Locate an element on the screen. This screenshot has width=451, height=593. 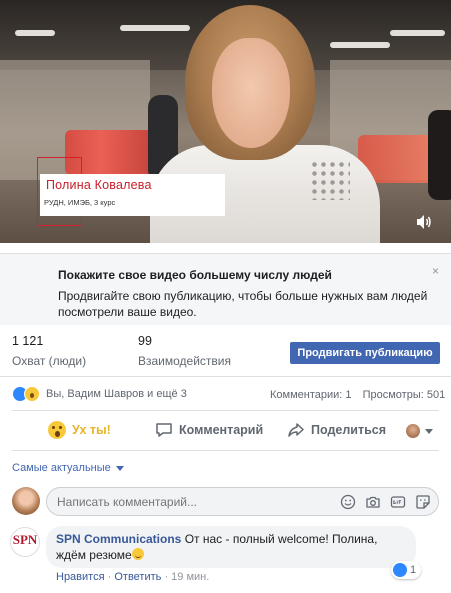
comment-sort-dropdown: Самые актуальные is located at coordinates (68, 468).